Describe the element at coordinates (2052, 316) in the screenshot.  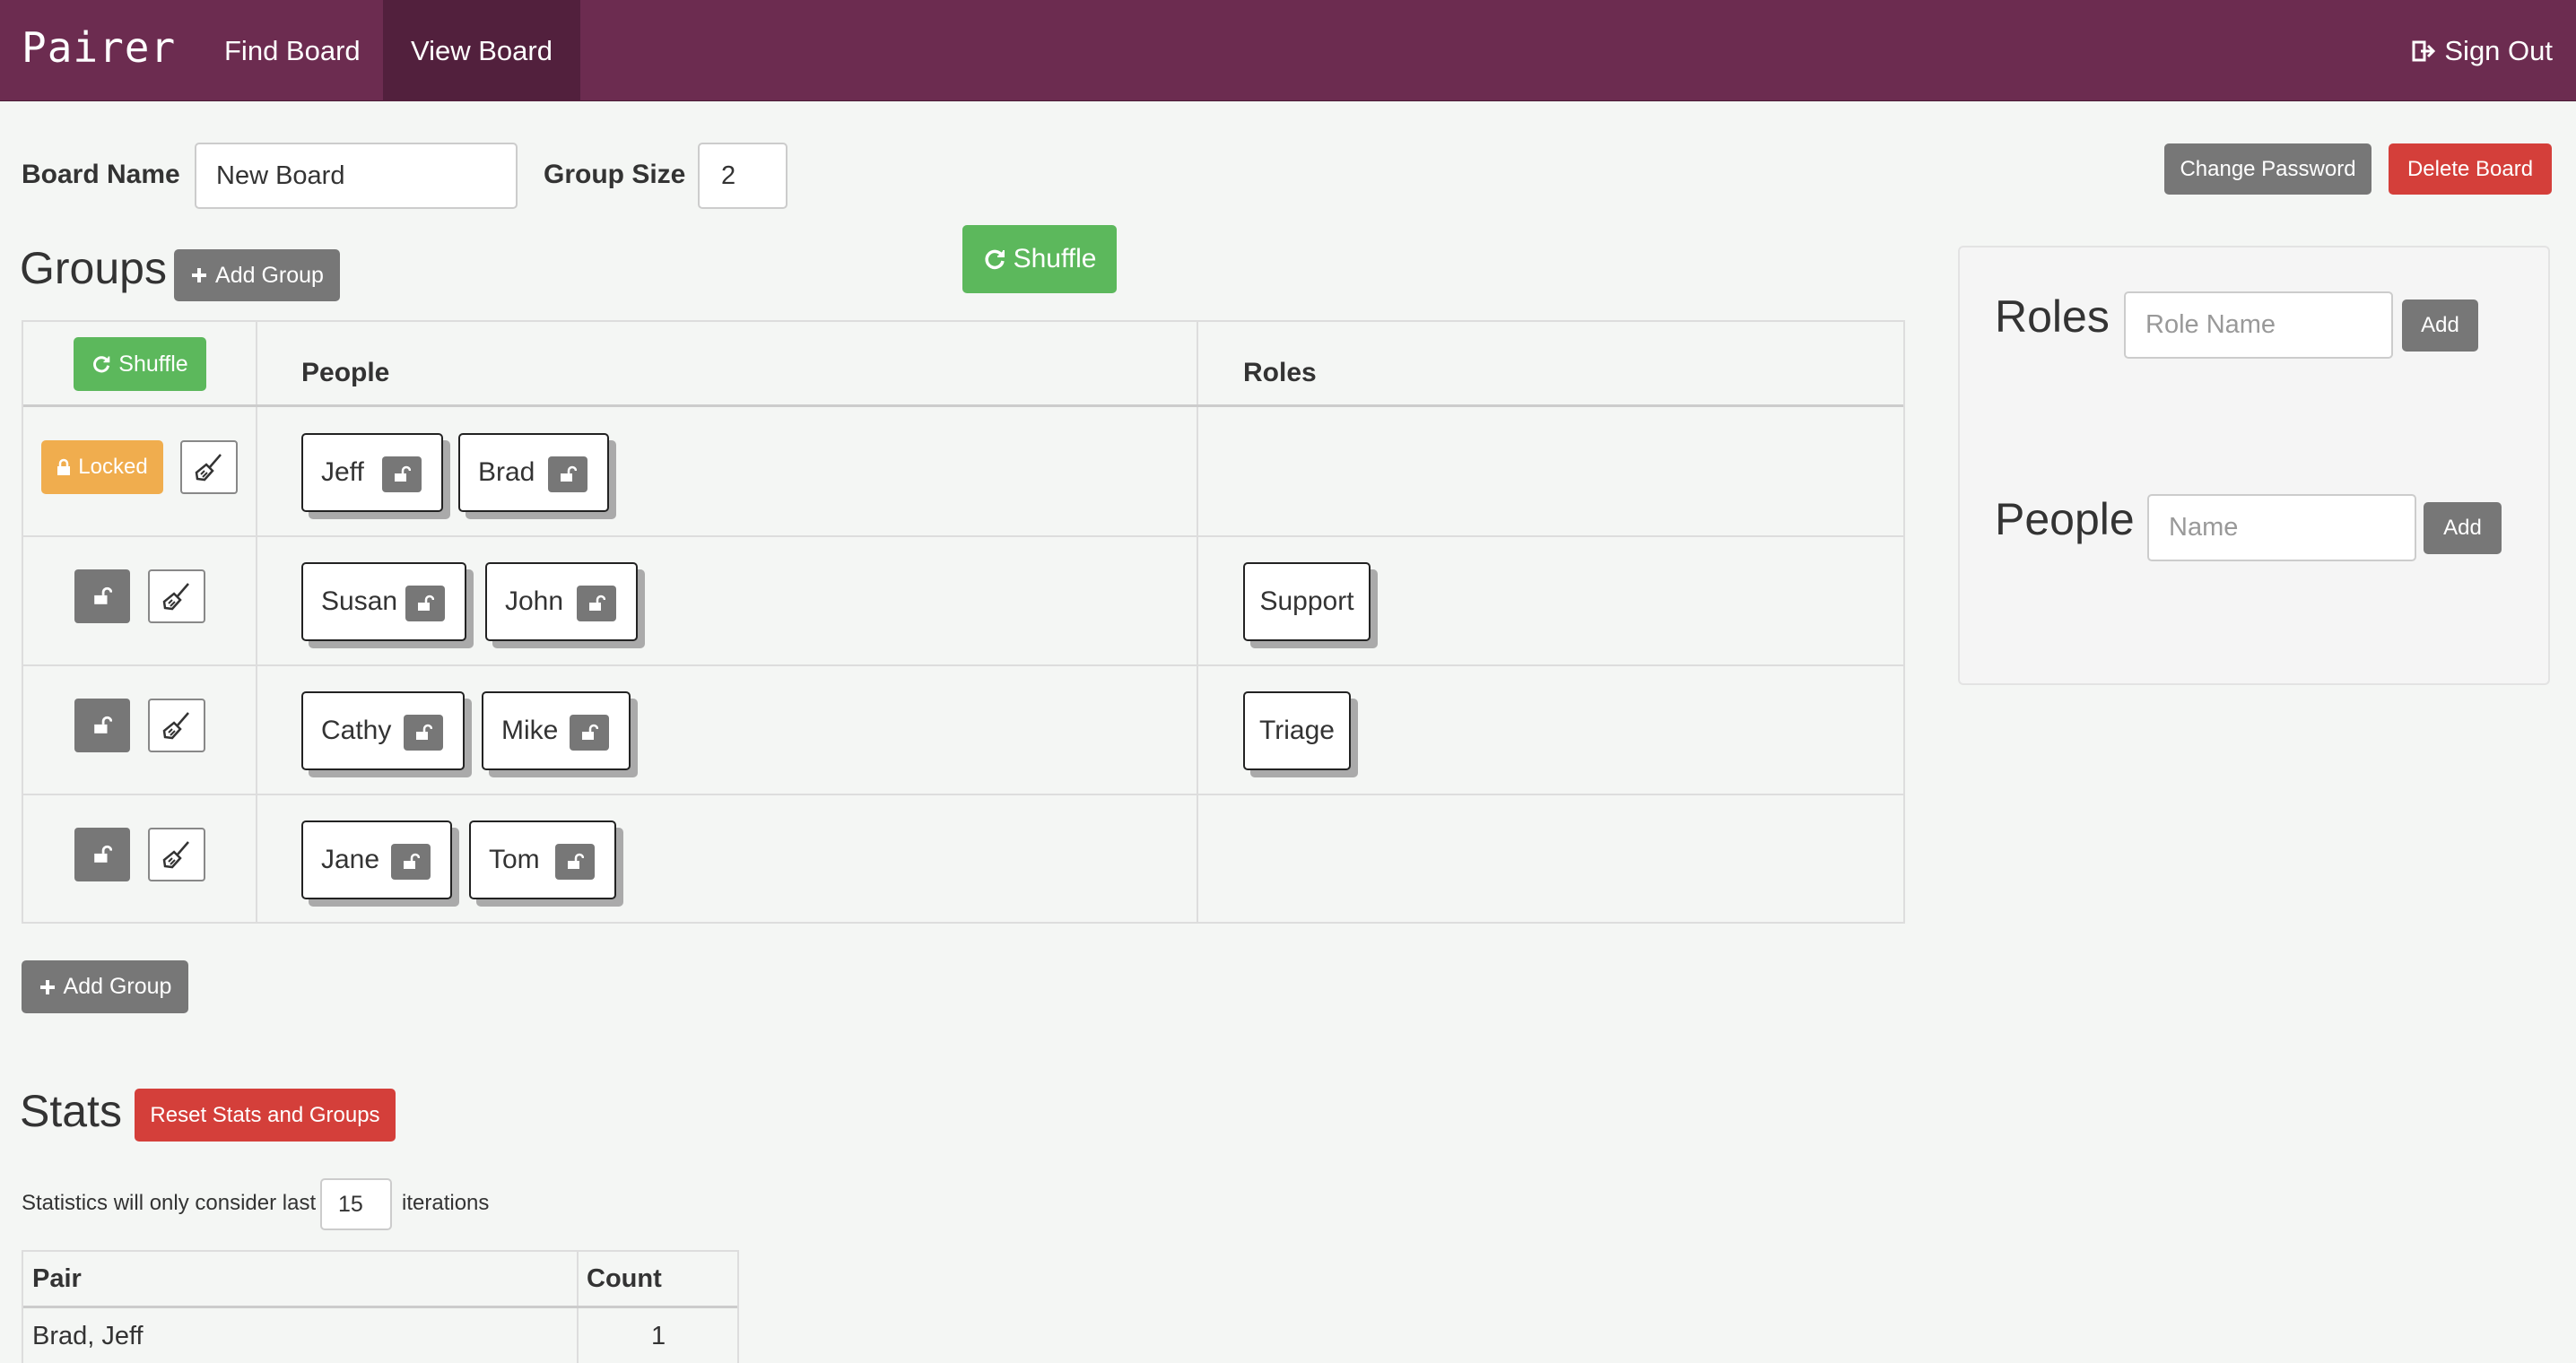
I see `roles-title: Roles` at that location.